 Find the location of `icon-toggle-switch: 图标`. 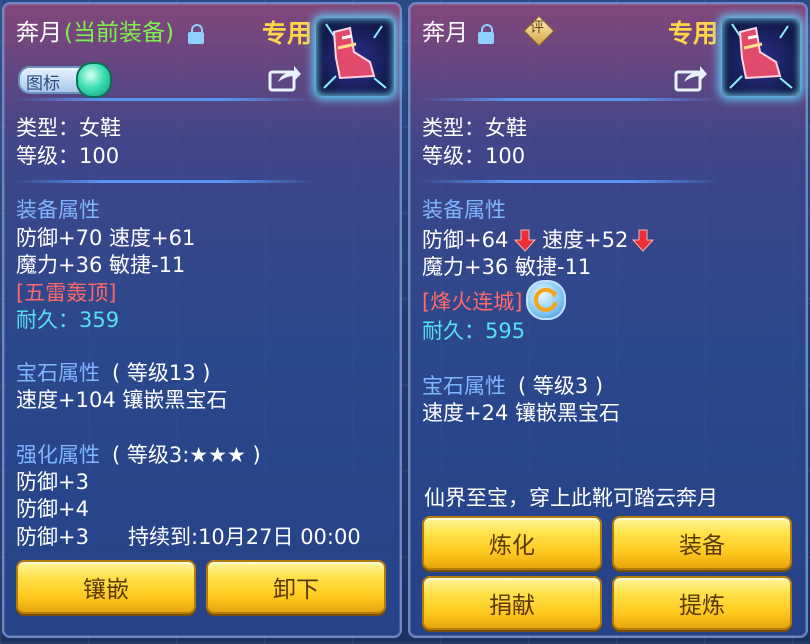

icon-toggle-switch: 图标 is located at coordinates (65, 80).